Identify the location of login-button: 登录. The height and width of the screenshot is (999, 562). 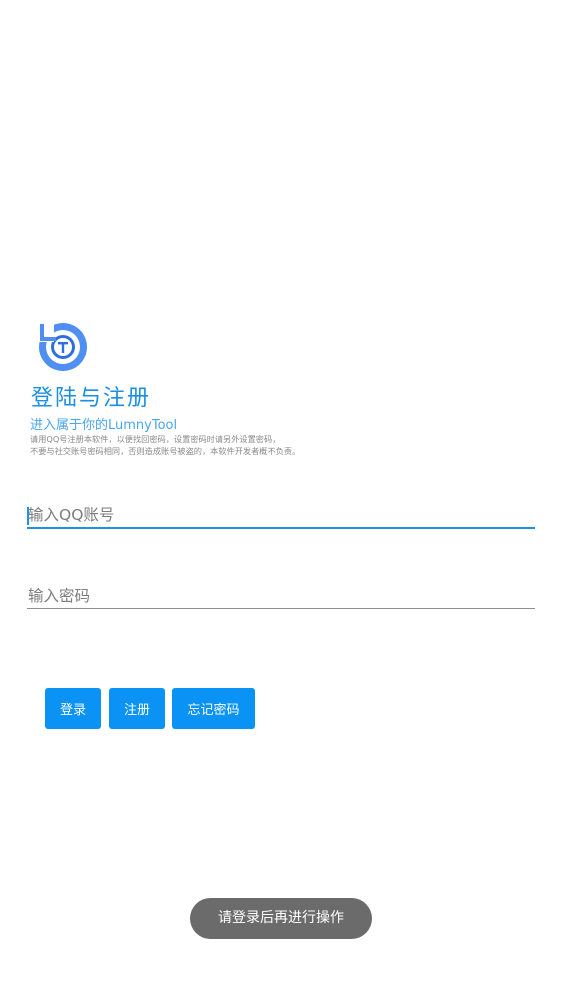
(73, 708).